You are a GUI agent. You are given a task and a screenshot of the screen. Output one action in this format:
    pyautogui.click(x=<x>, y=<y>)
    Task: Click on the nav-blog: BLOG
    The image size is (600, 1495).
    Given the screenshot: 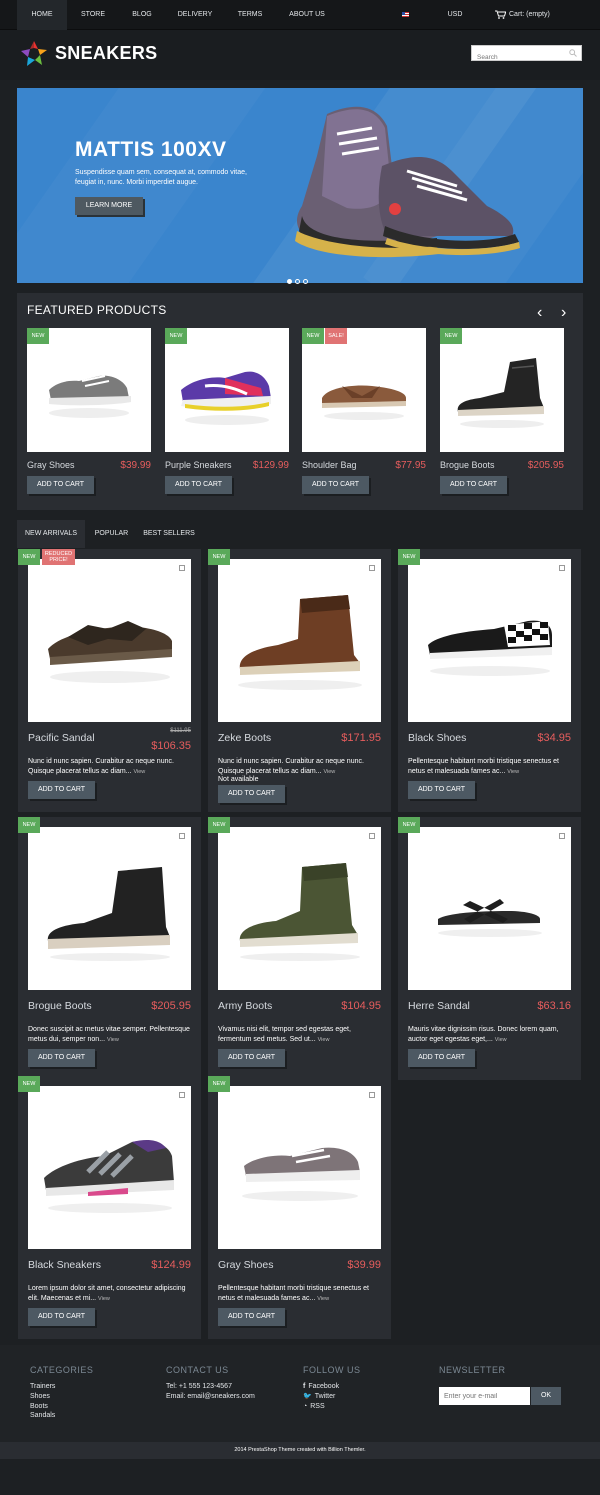 What is the action you would take?
    pyautogui.click(x=142, y=15)
    